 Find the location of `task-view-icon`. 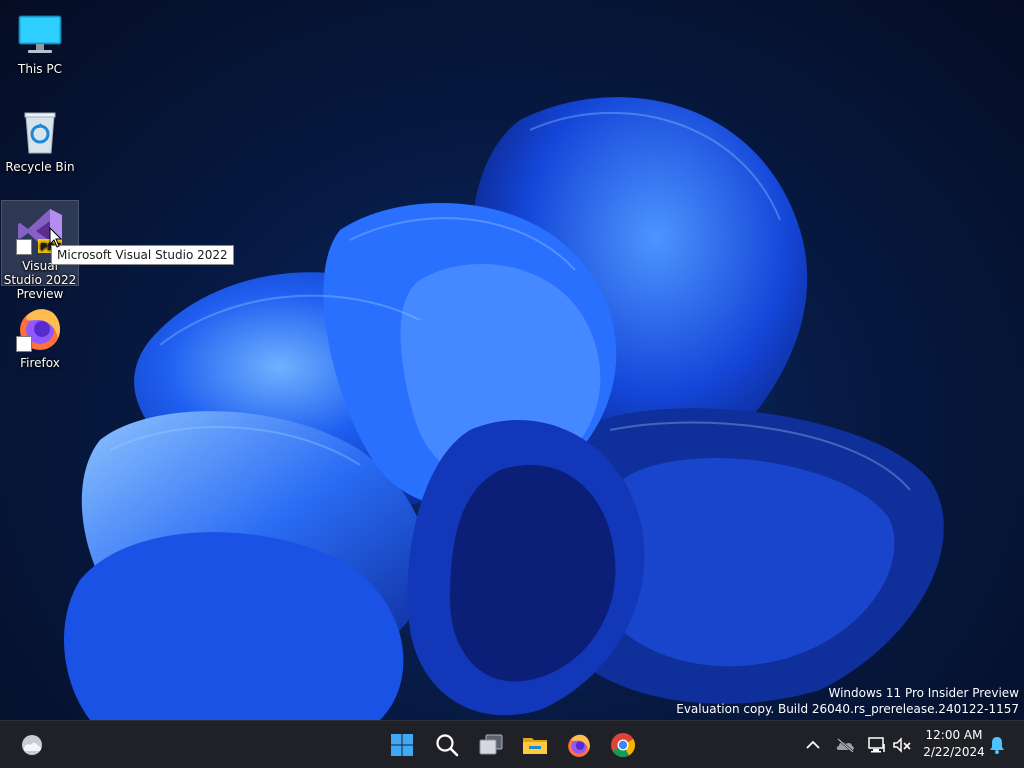

task-view-icon is located at coordinates (491, 744).